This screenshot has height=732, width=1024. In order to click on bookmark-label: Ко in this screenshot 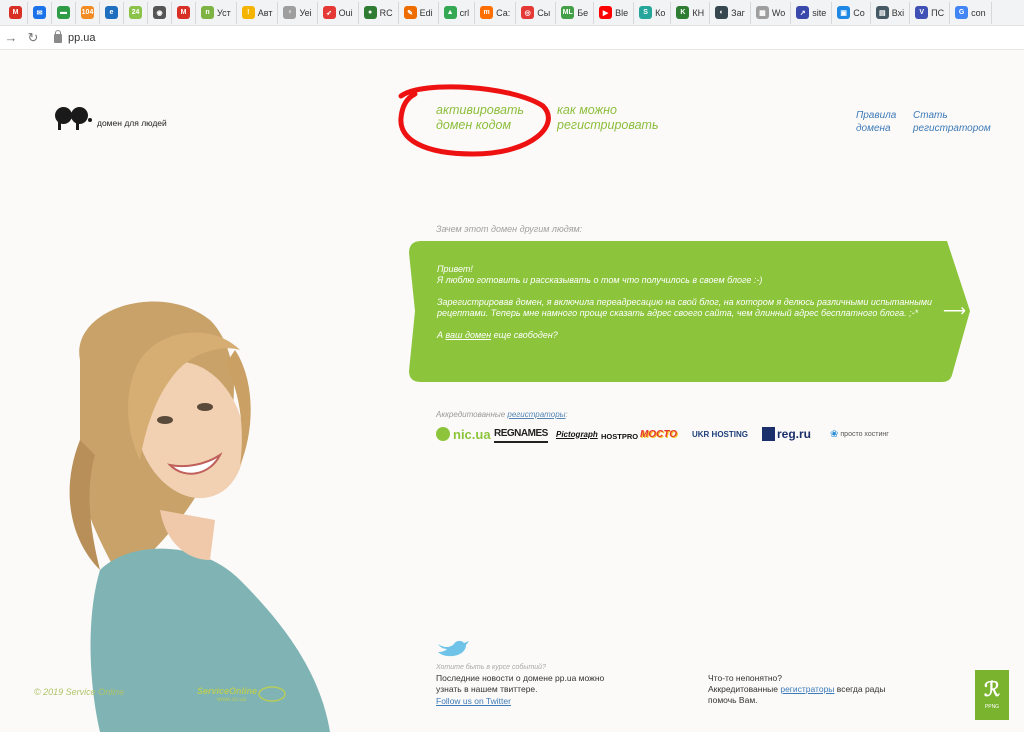, I will do `click(660, 12)`.